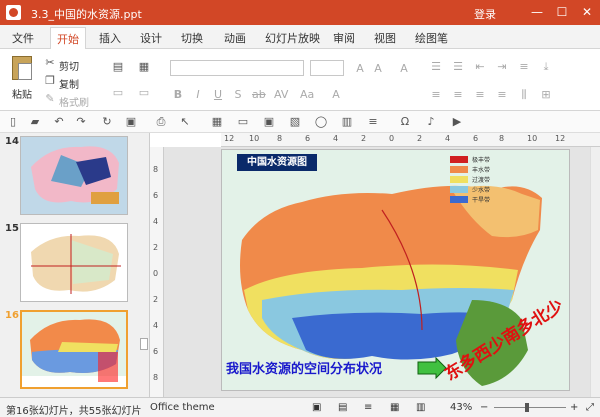  What do you see at coordinates (156, 247) in the screenshot?
I see `ruler-tick: 2` at bounding box center [156, 247].